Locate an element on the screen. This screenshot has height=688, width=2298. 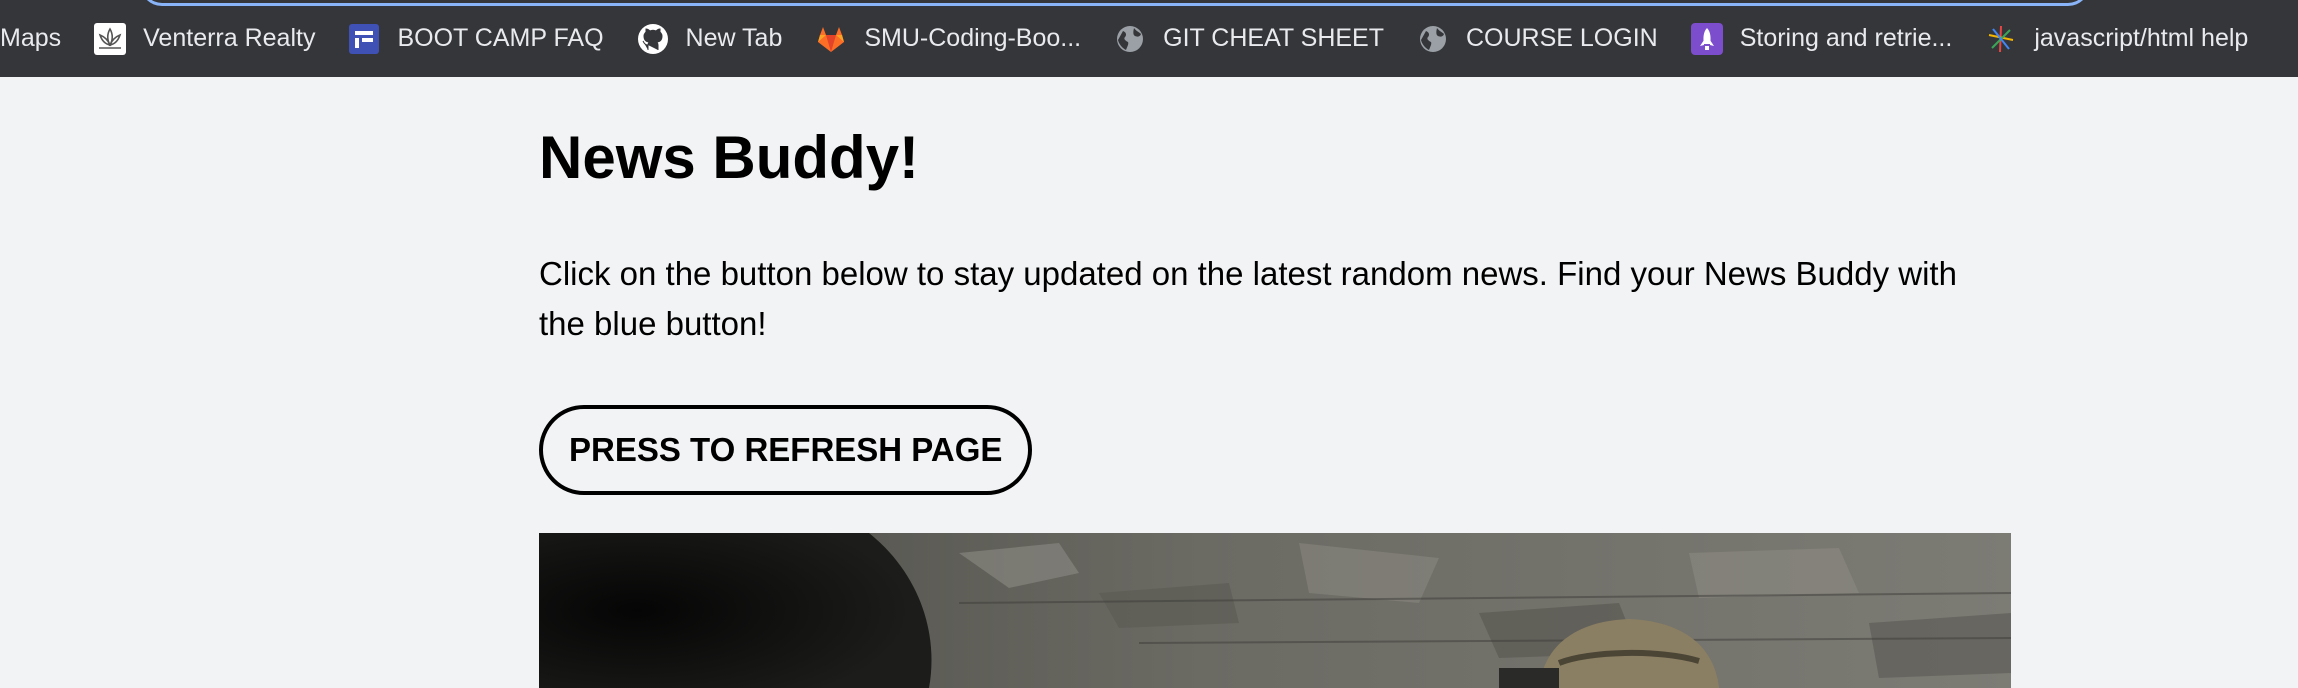
bookmark-label: Maps is located at coordinates (31, 38).